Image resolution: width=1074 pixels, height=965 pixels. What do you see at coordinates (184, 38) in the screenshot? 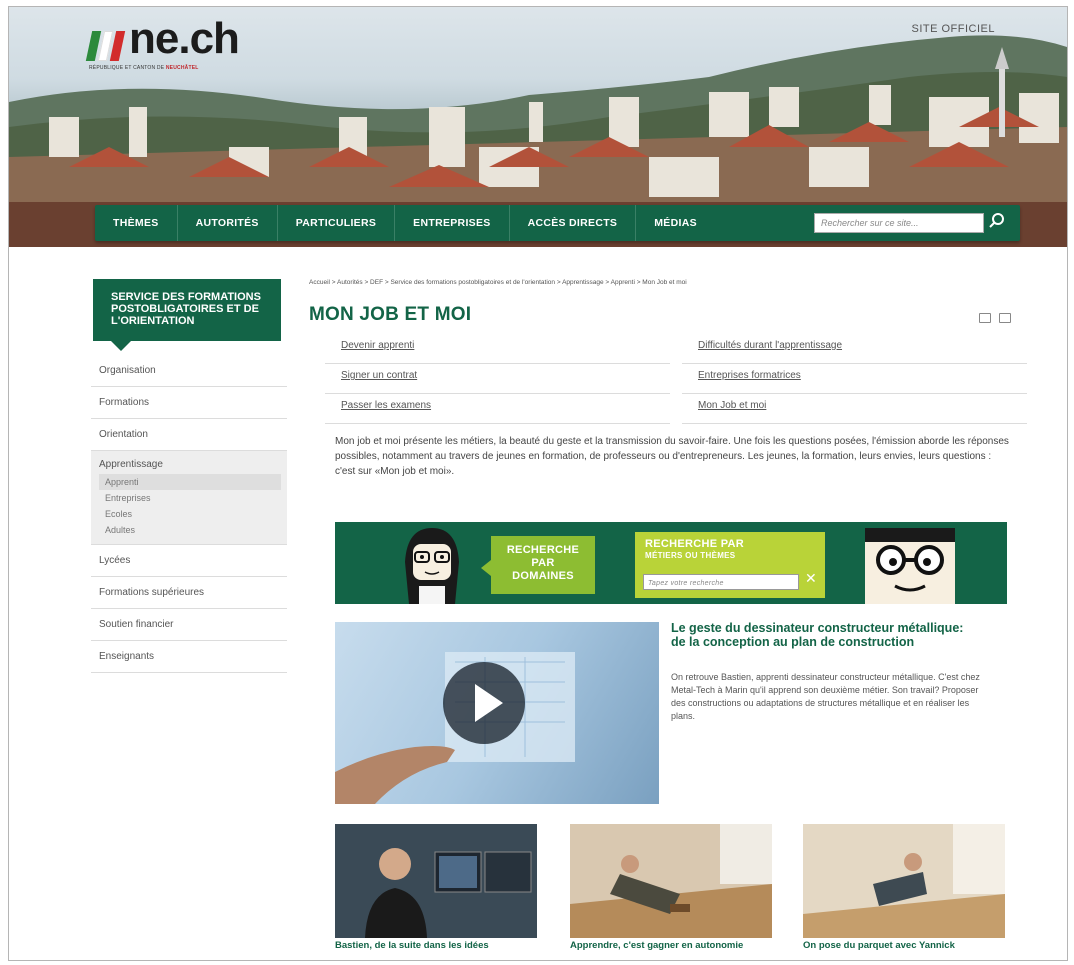
I see `logo-text: ne.ch` at bounding box center [184, 38].